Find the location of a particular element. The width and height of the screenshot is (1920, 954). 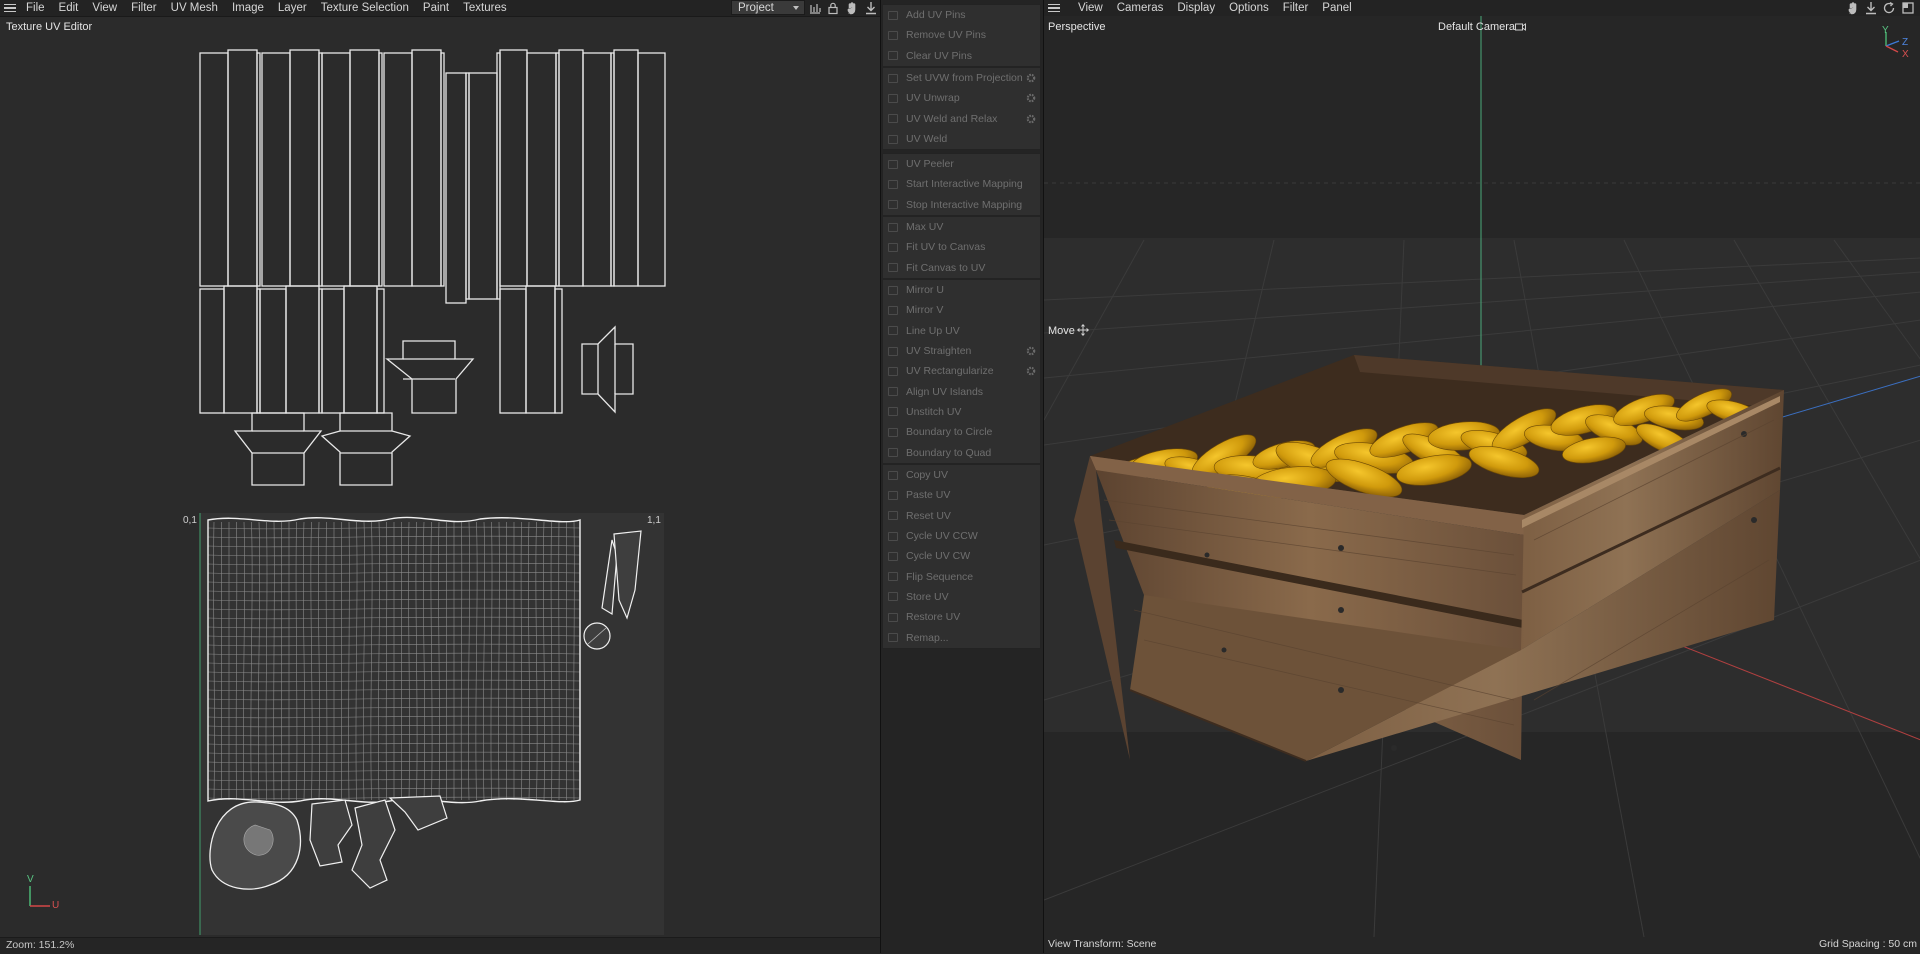

project-dropdown: Project is located at coordinates (768, 7).